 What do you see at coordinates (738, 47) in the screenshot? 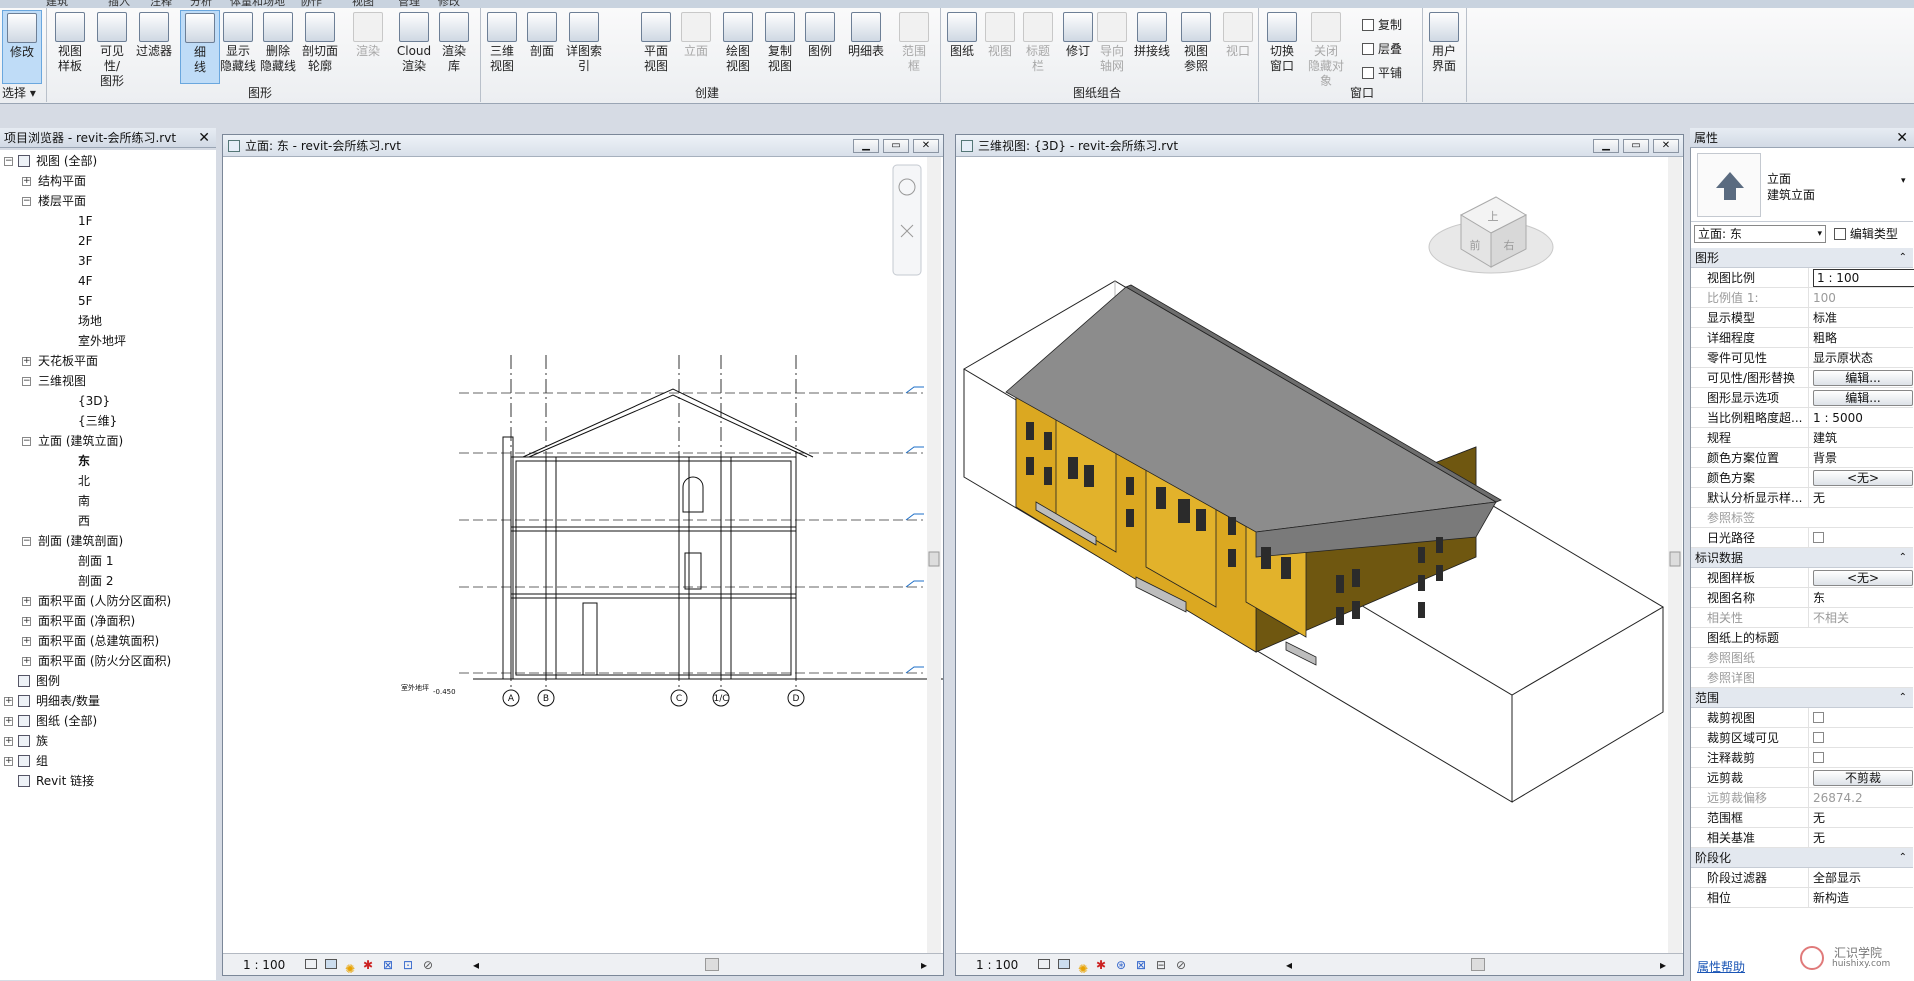
I see `create-button-5: 绘图 视图` at bounding box center [738, 47].